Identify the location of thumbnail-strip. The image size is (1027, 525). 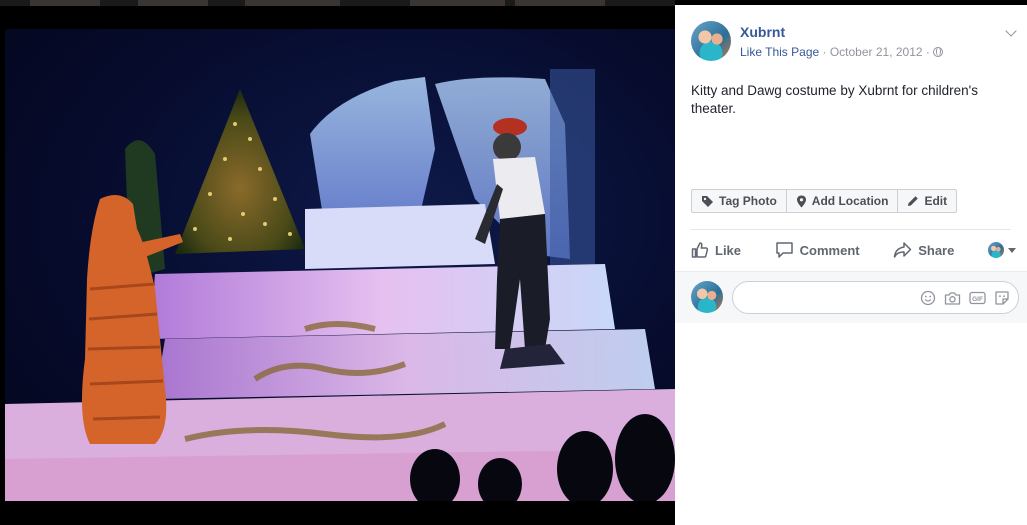
(337, 3).